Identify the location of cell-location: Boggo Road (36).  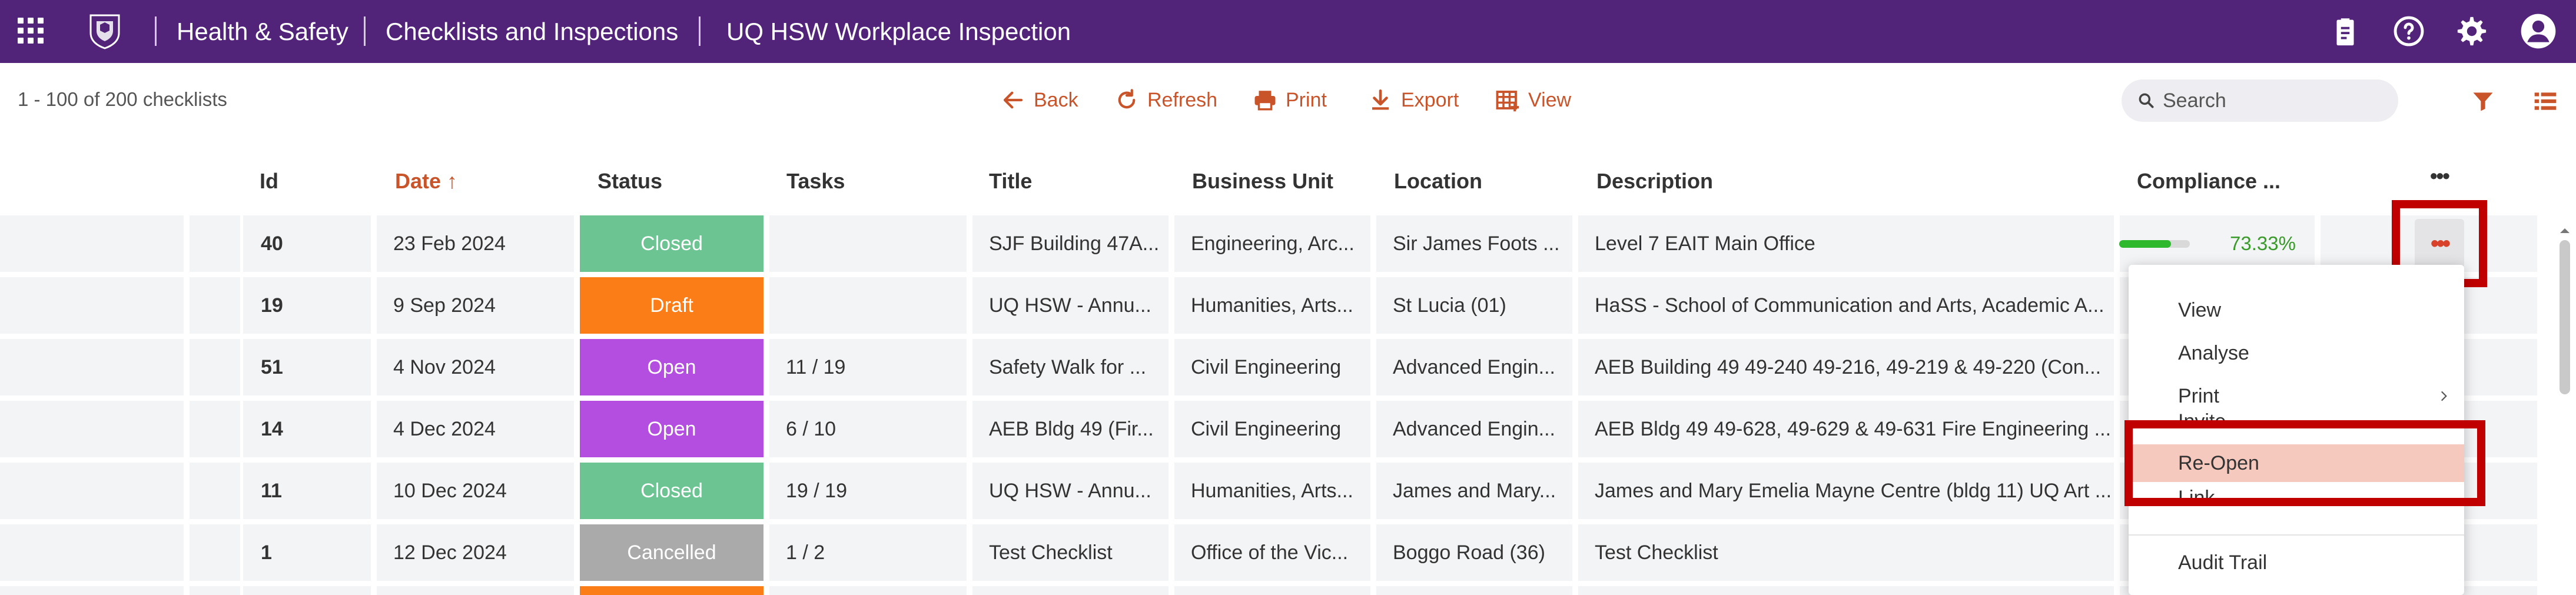
(1474, 552).